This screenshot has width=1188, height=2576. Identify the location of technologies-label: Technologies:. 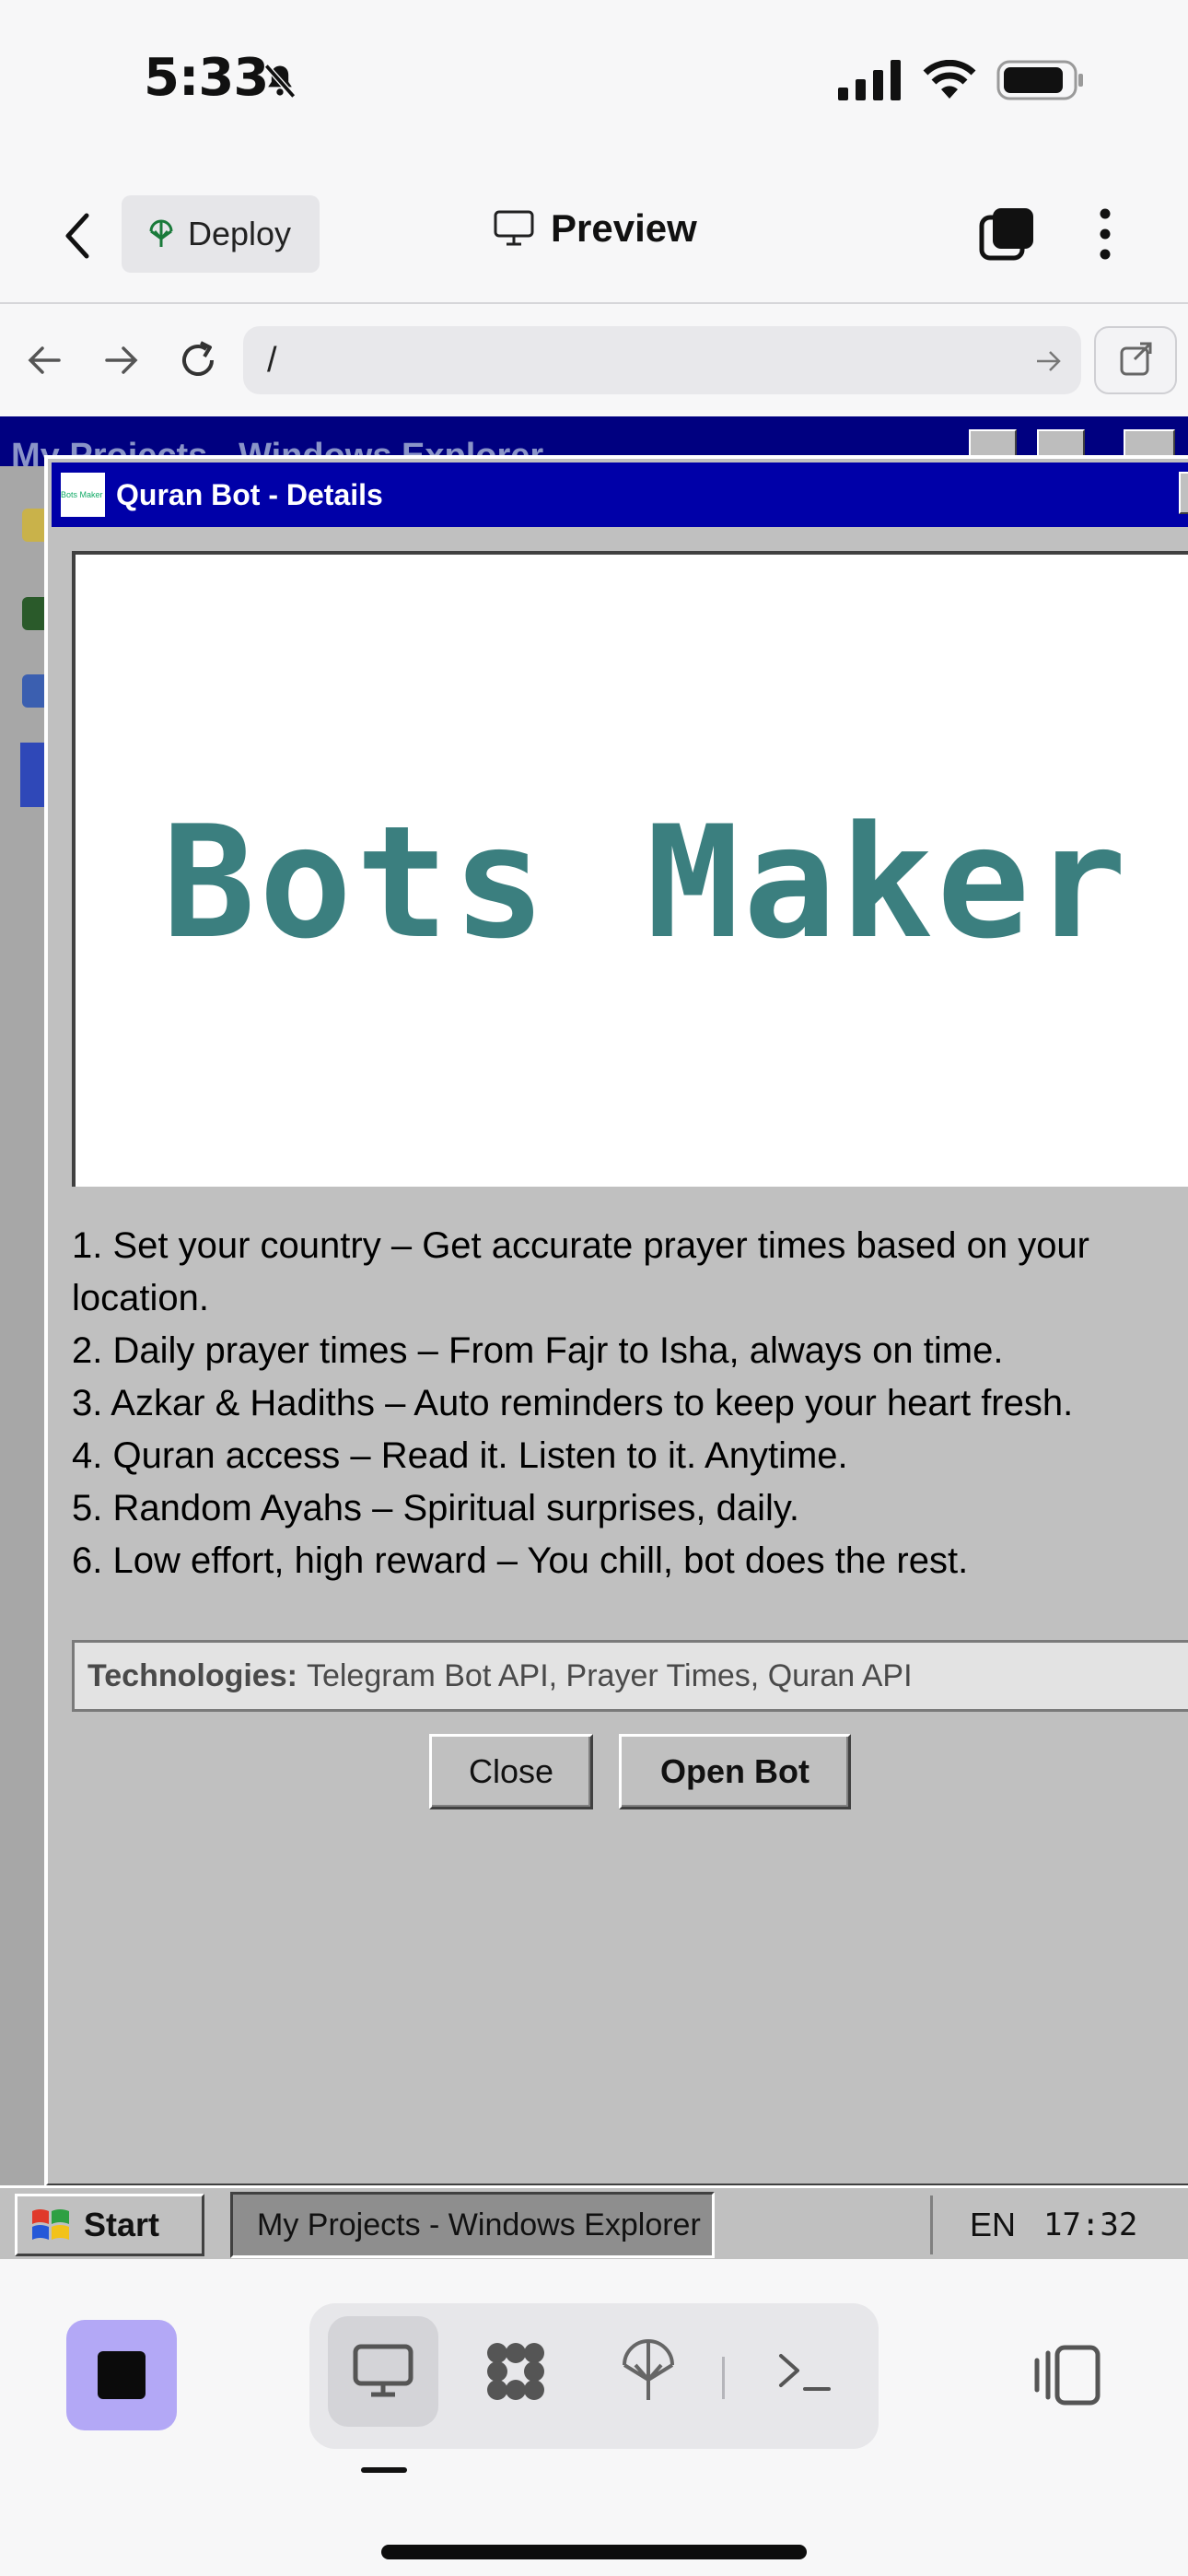
(192, 1675).